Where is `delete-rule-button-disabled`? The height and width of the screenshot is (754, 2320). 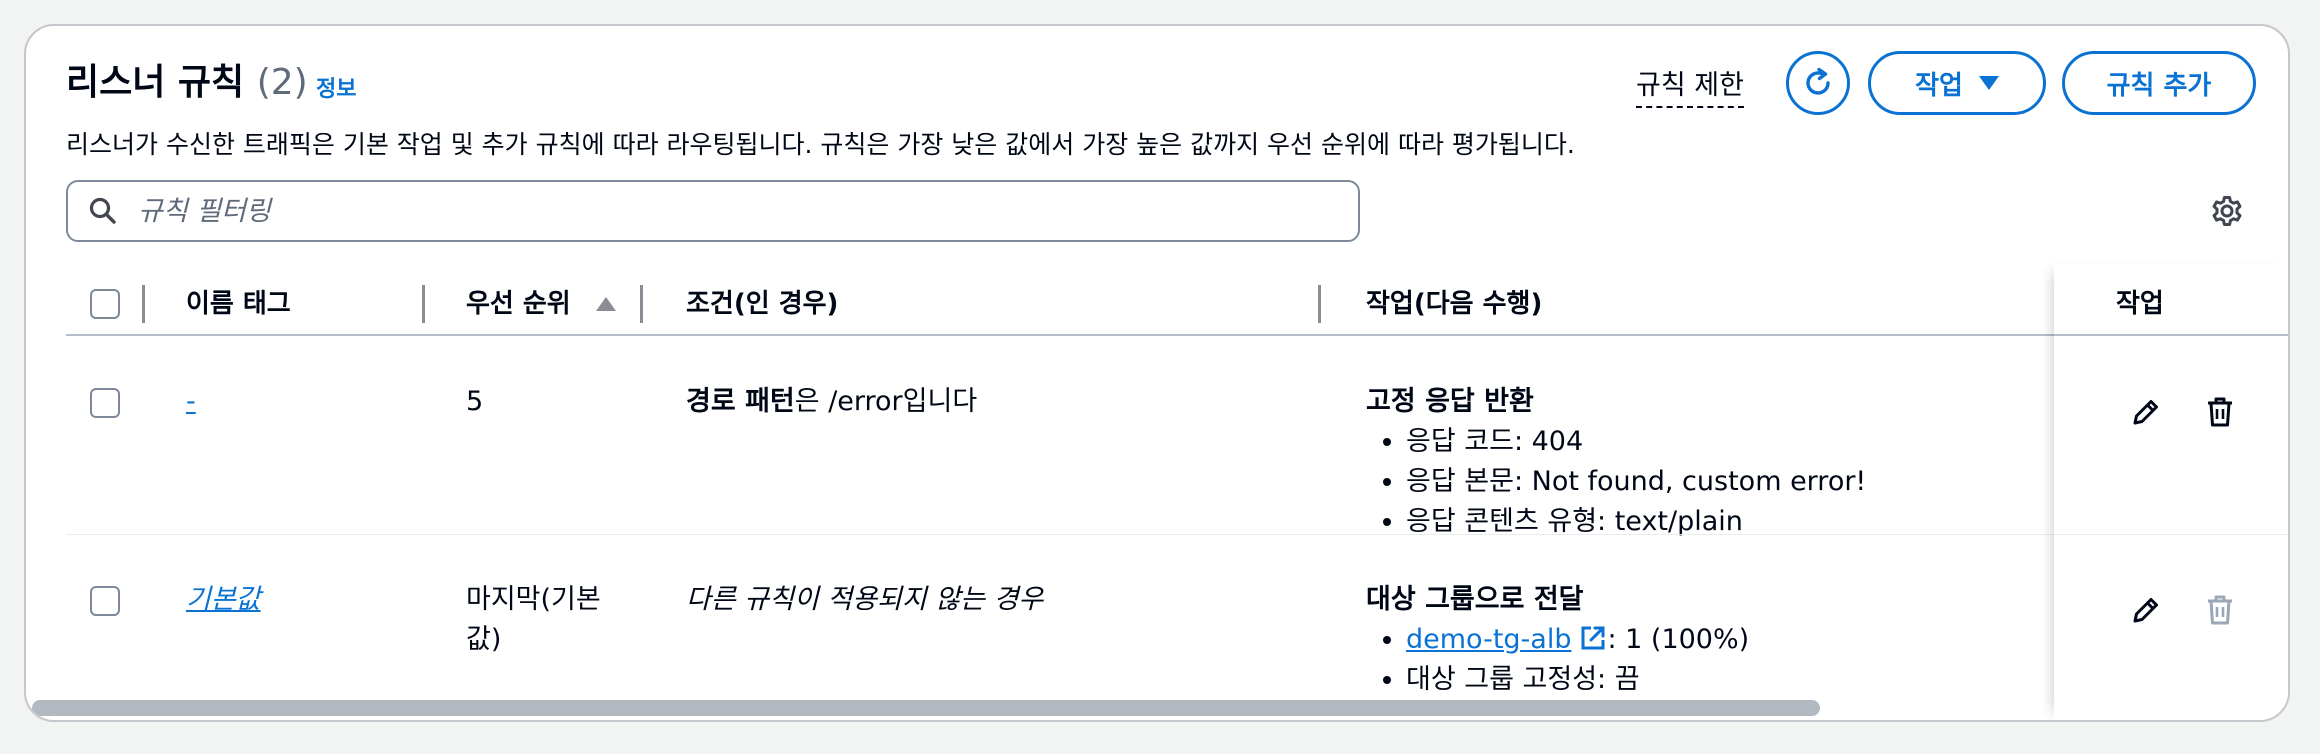
delete-rule-button-disabled is located at coordinates (2220, 610).